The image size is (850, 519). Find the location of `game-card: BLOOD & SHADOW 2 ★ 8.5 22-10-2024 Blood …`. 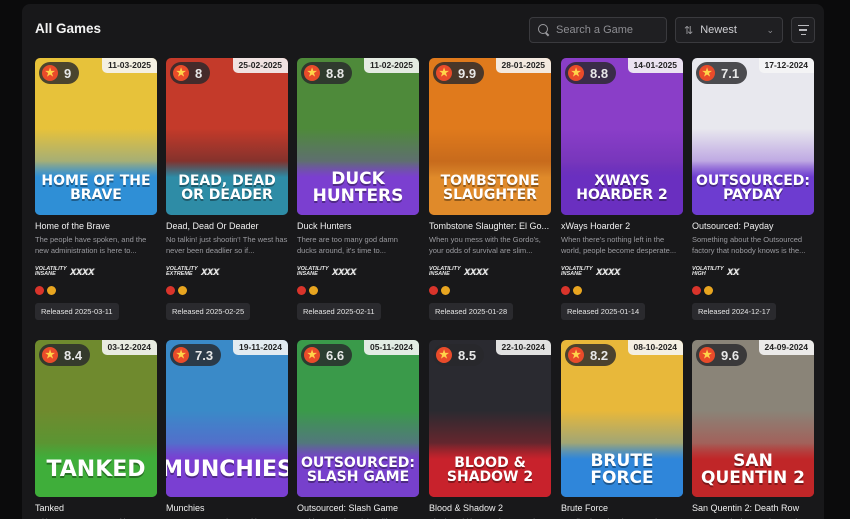

game-card: BLOOD & SHADOW 2 ★ 8.5 22-10-2024 Blood … is located at coordinates (490, 429).